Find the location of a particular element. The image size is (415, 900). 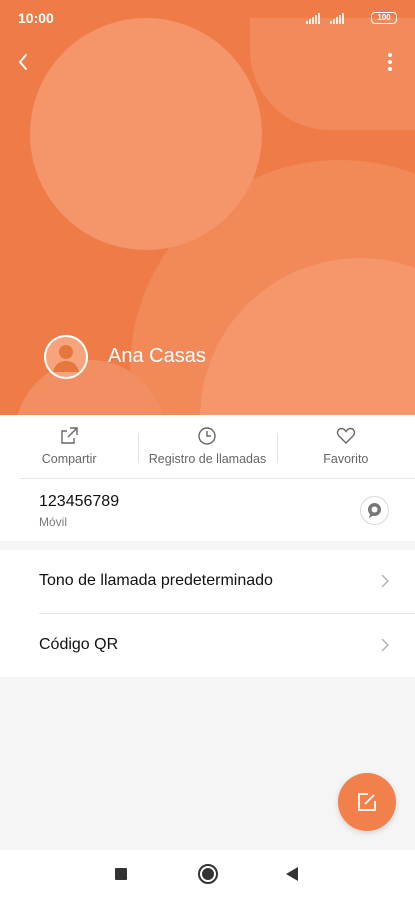

phone-row: 123456789 Móvil is located at coordinates (207, 510).